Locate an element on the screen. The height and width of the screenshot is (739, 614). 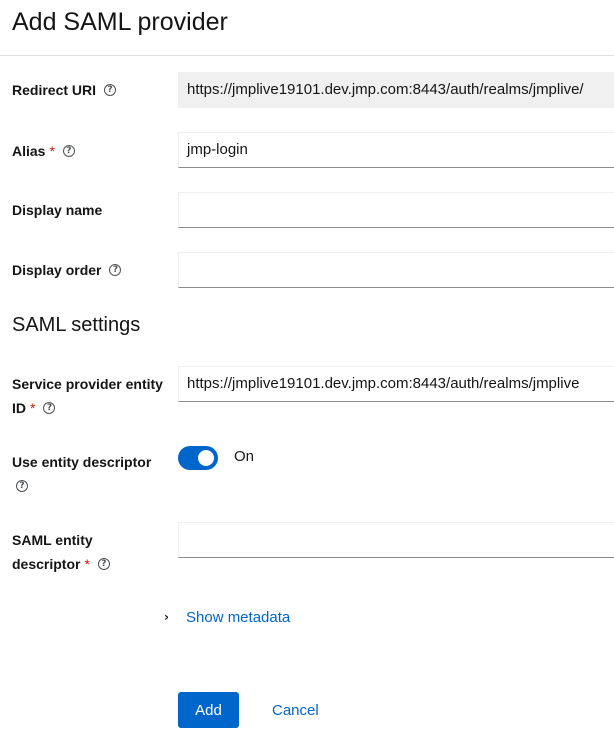
entity-descriptor-label-line1: SAML entity is located at coordinates (52, 540).